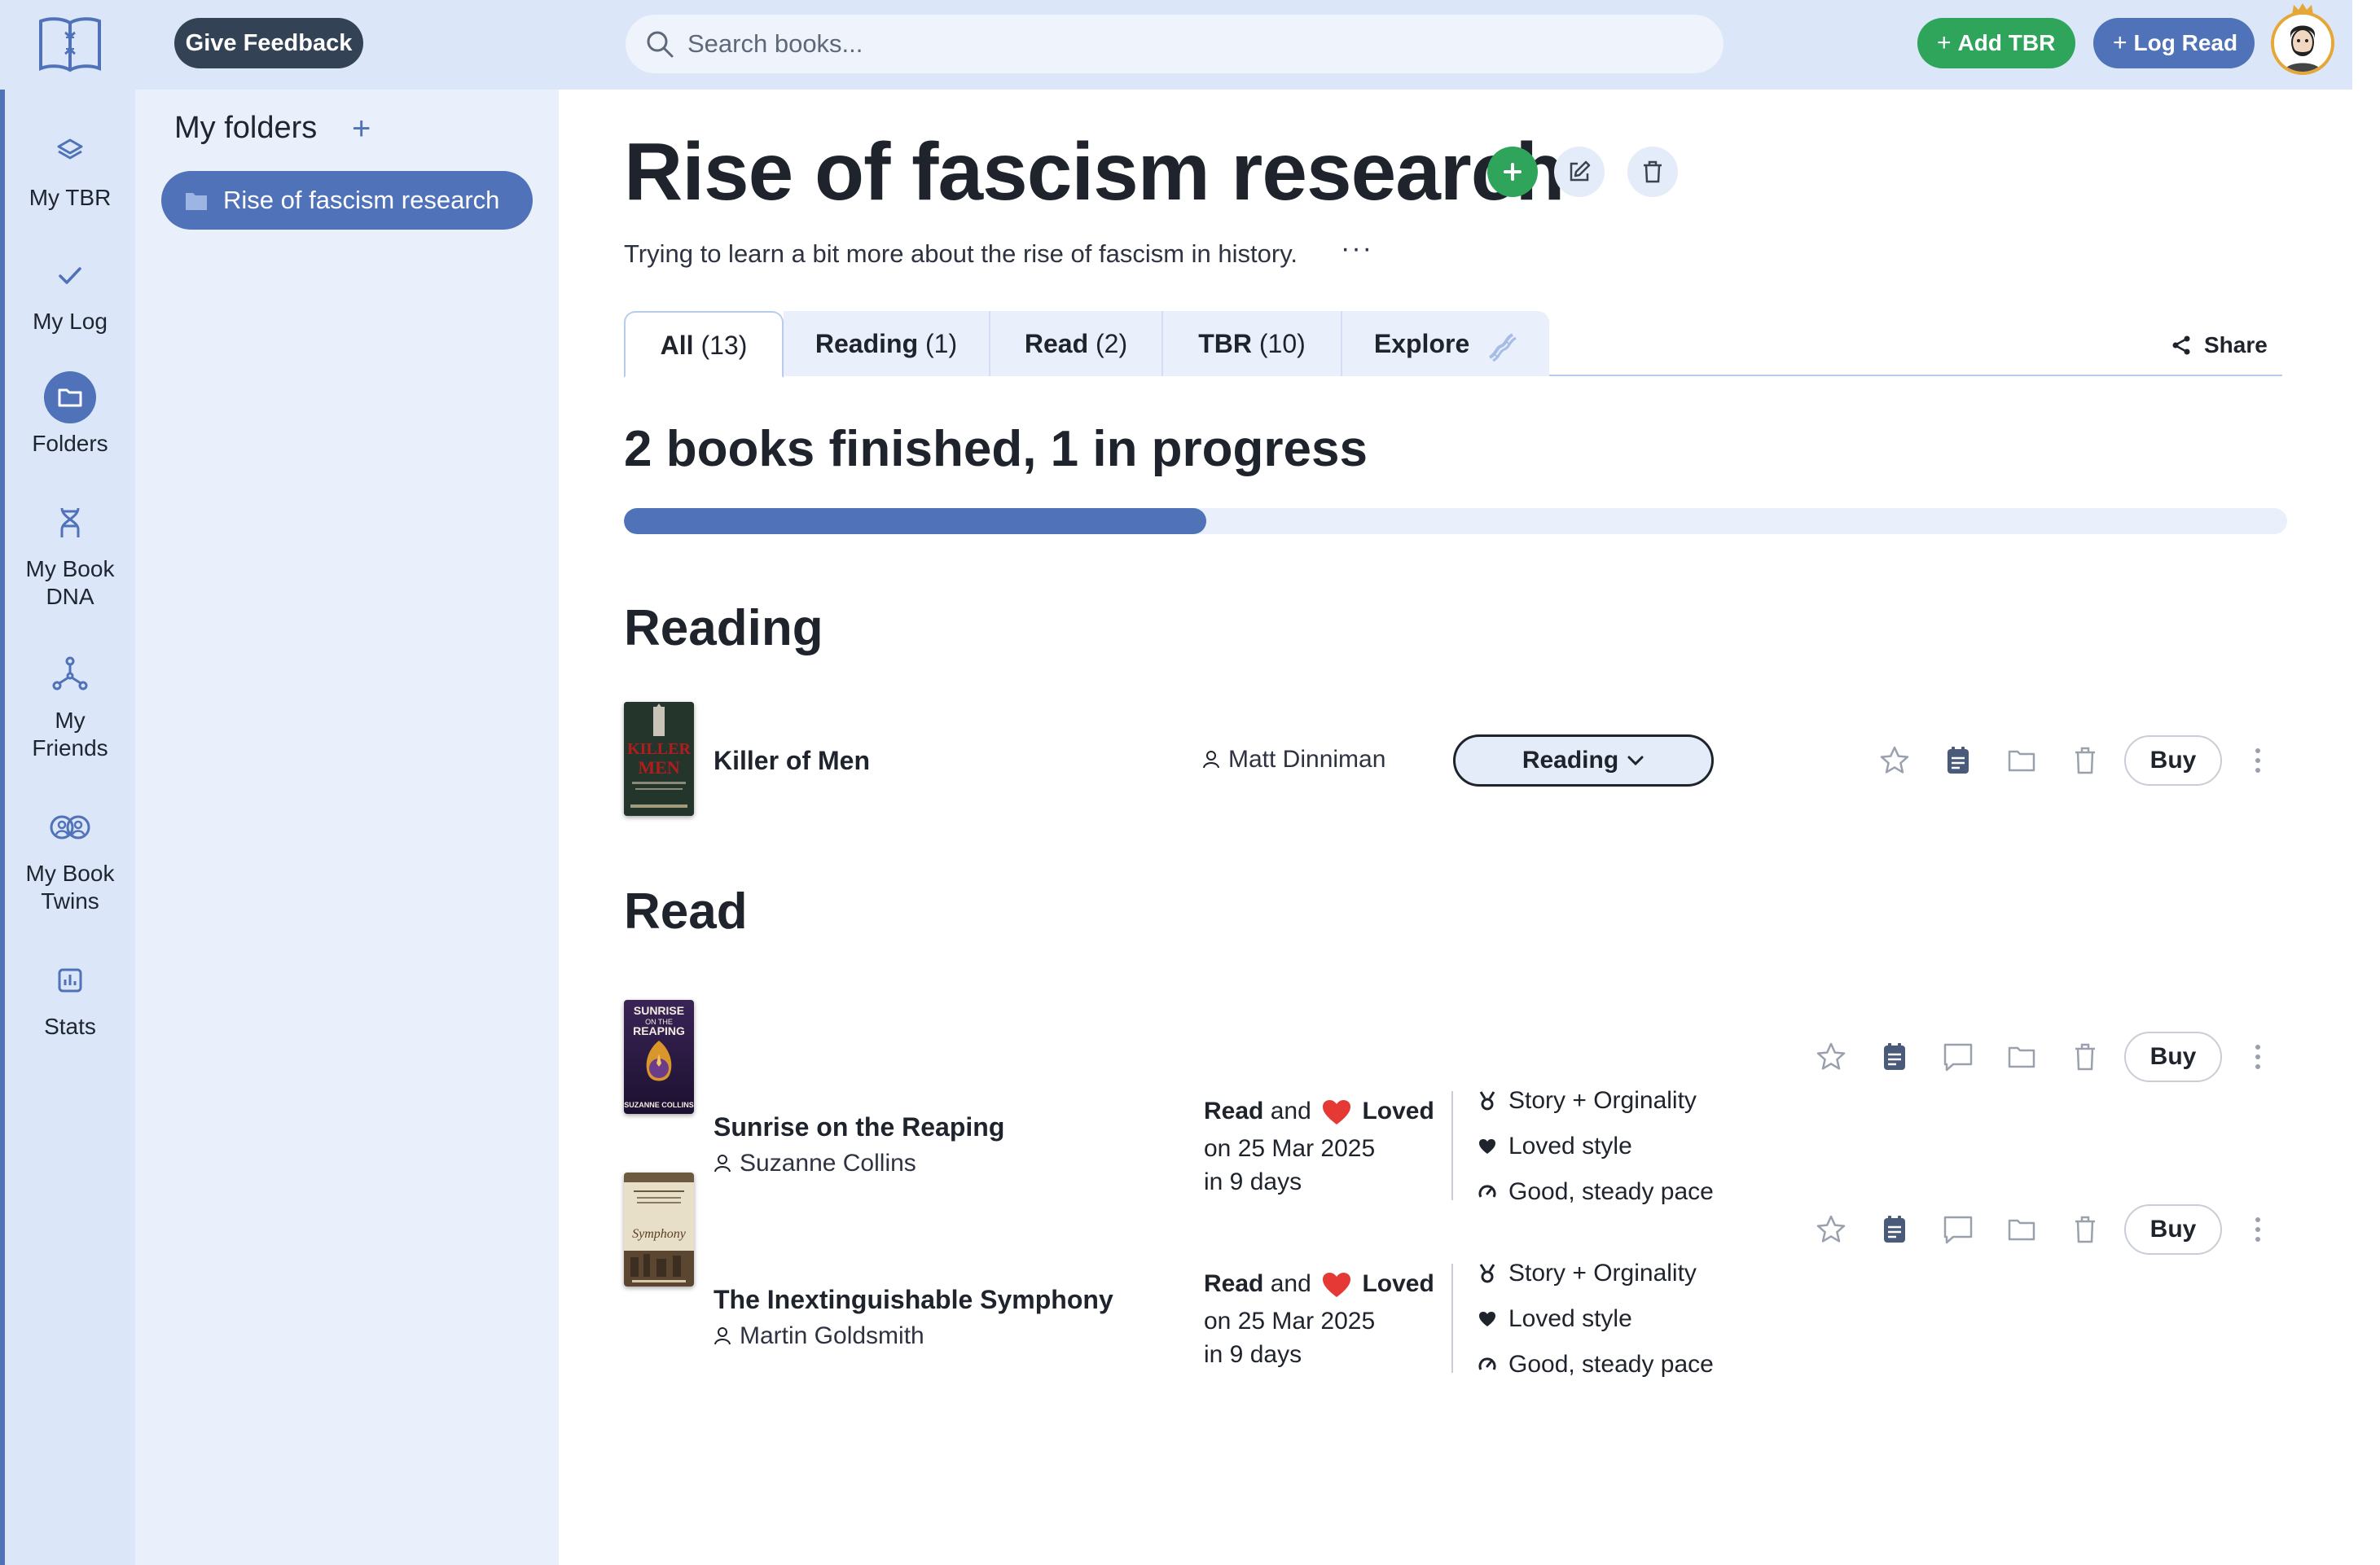  Describe the element at coordinates (659, 759) in the screenshot. I see `book-cover: KILLER MEN` at that location.